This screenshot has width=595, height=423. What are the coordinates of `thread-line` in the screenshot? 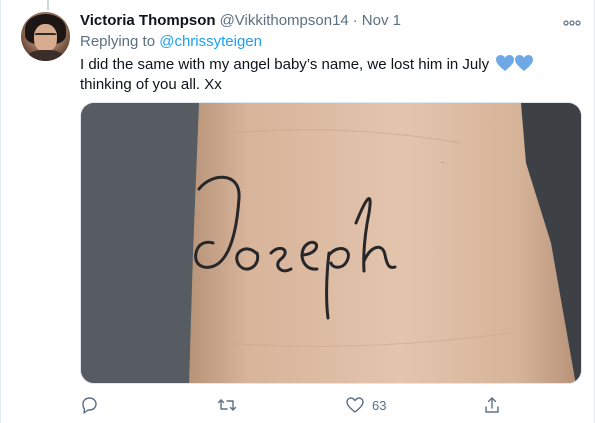 It's located at (48, 5).